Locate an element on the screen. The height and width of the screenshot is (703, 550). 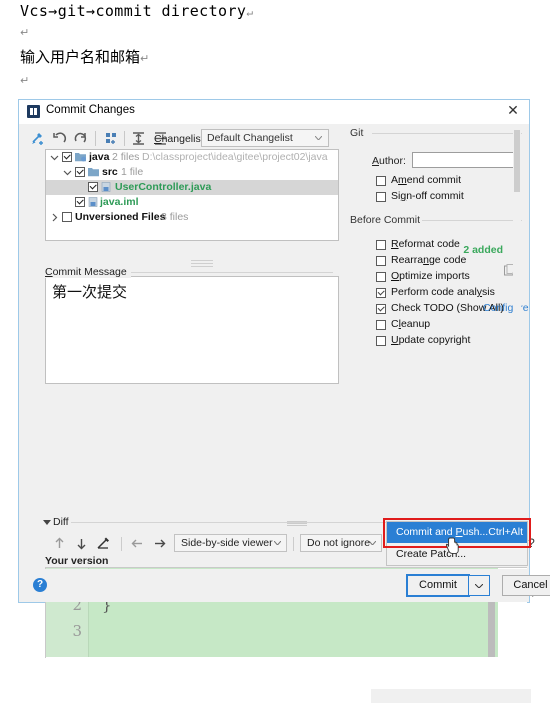
dialog-title: Commit Changes is located at coordinates (90, 110).